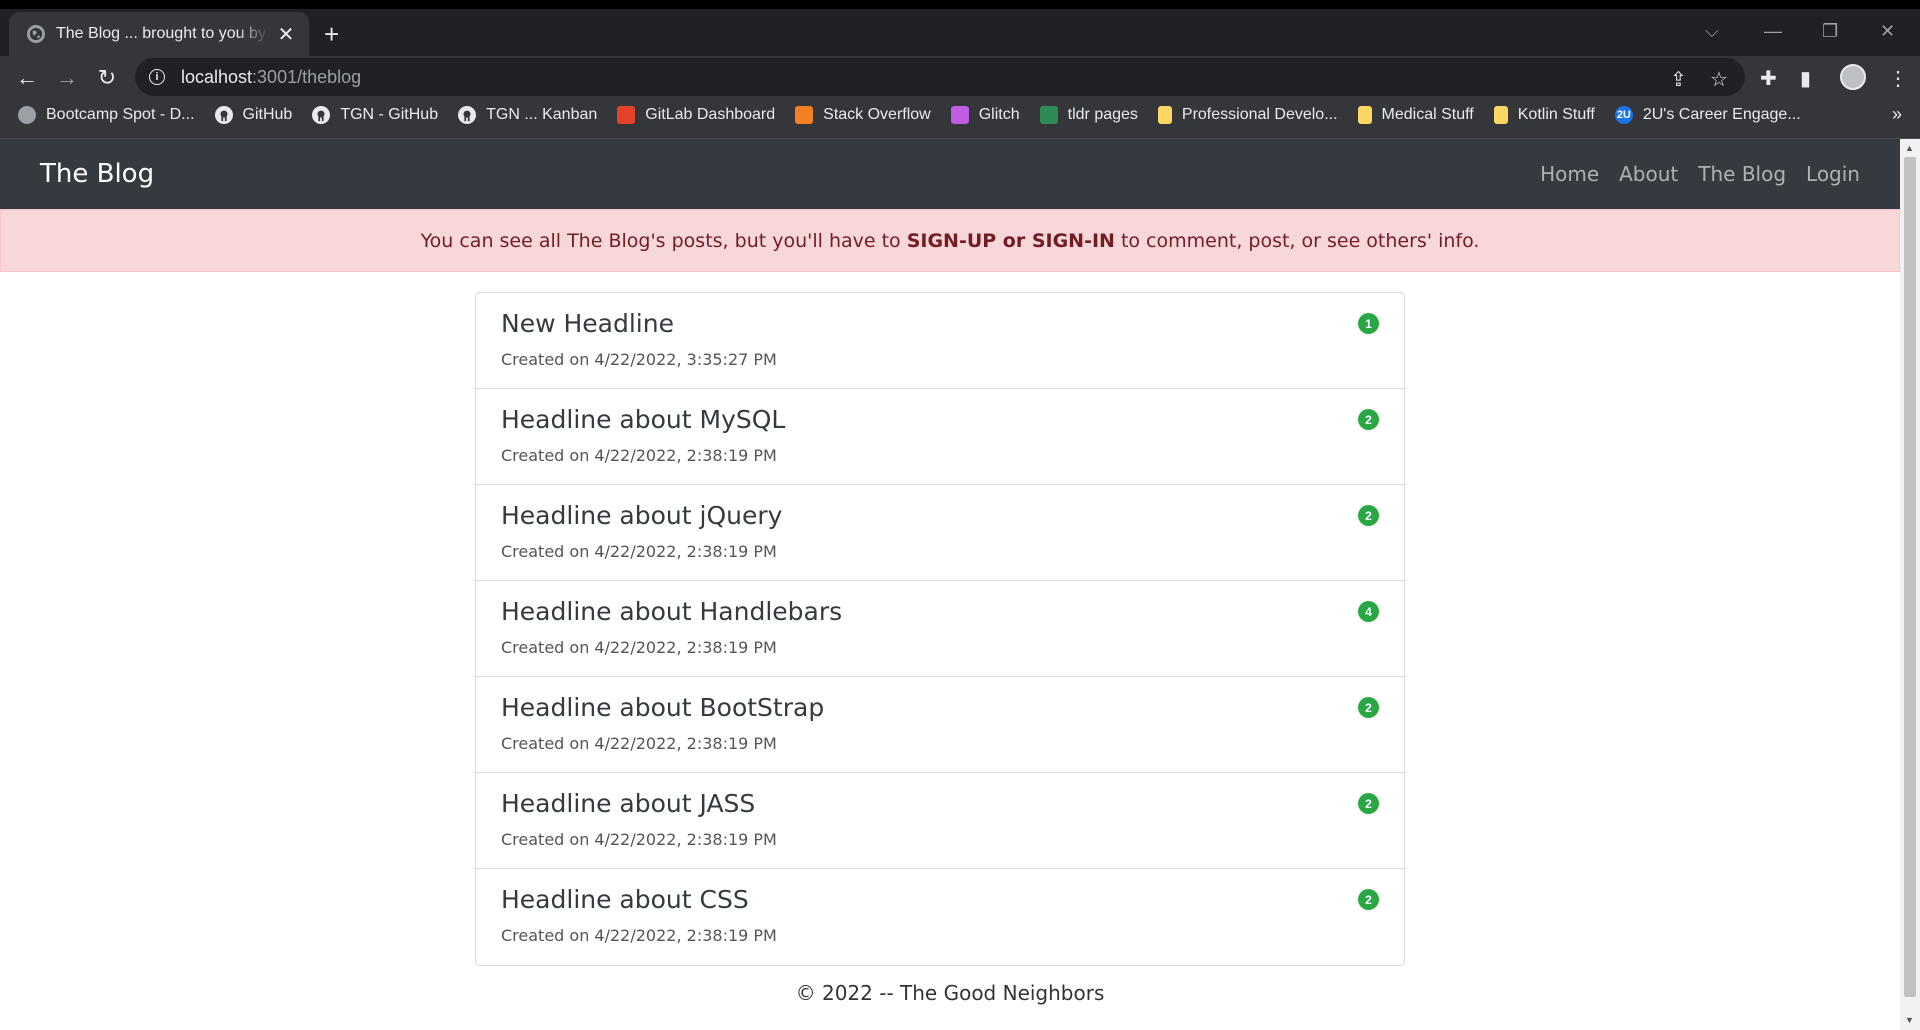  I want to click on bookmark-item: Kotlin Stuff, so click(1544, 115).